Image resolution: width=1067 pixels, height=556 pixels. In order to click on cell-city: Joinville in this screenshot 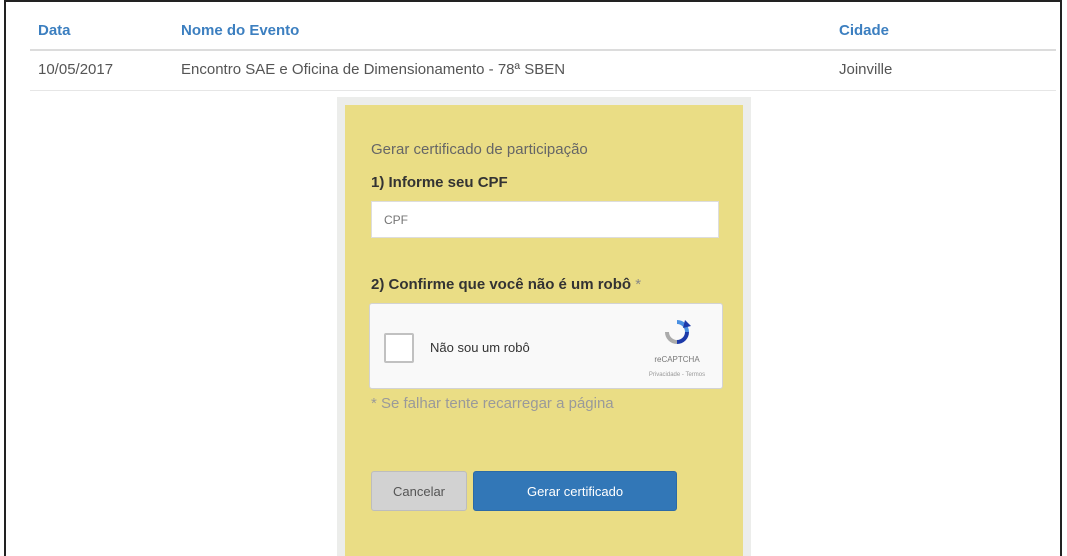, I will do `click(943, 70)`.